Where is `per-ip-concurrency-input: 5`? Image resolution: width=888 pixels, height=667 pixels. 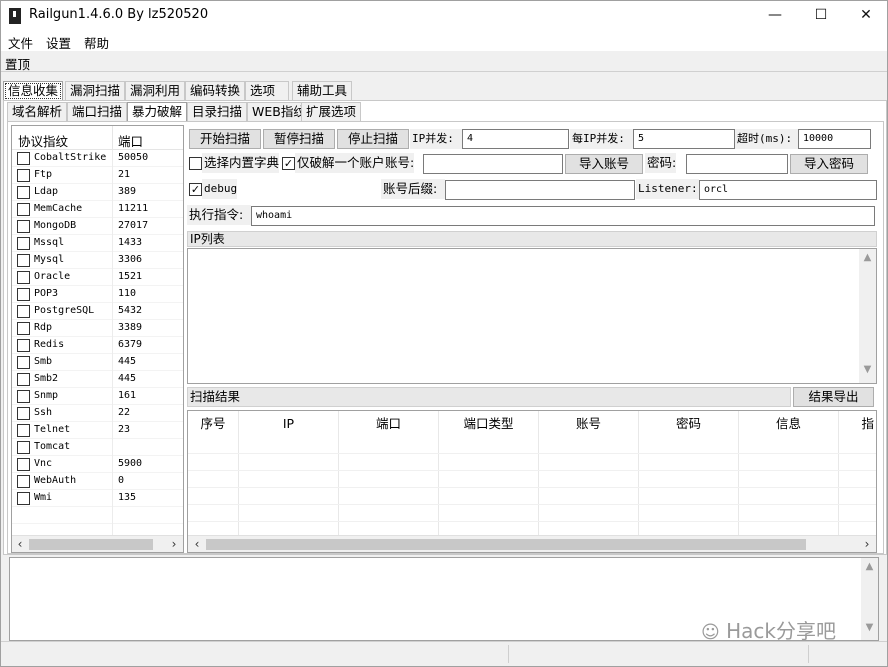
per-ip-concurrency-input: 5 is located at coordinates (684, 139).